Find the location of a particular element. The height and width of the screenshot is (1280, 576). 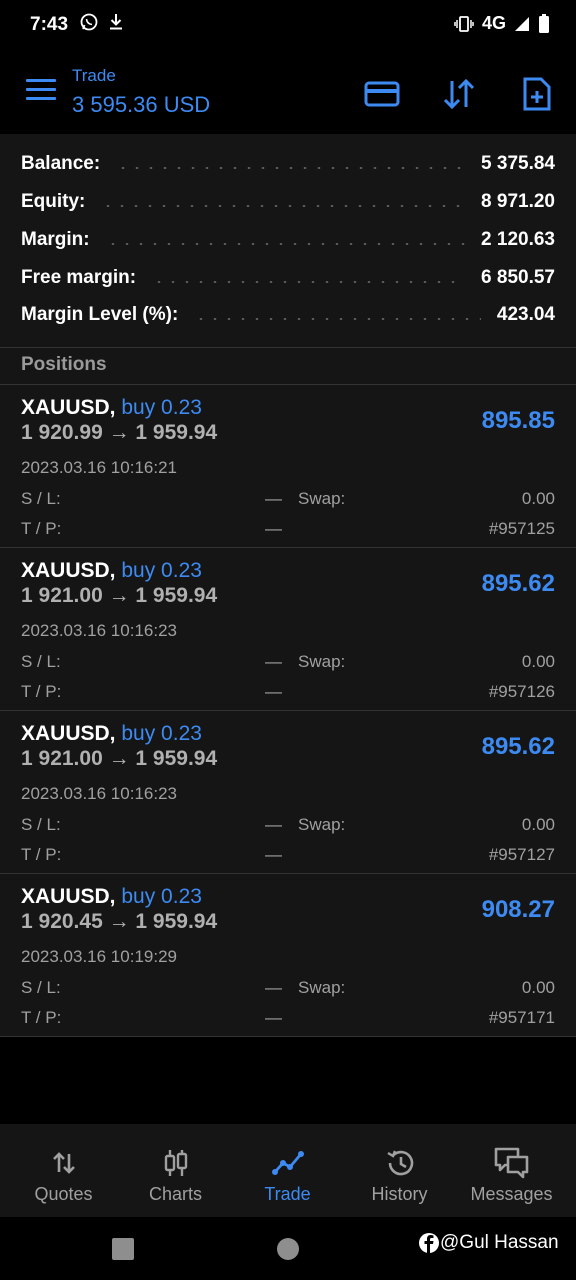

ticket-number: #957127 is located at coordinates (521, 854).